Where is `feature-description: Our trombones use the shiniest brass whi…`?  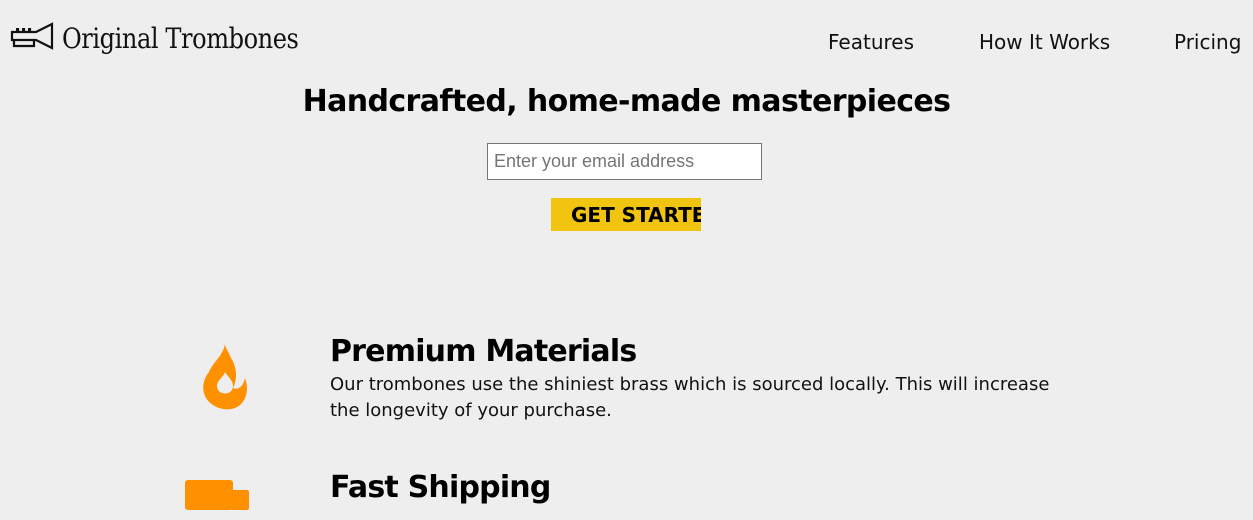
feature-description: Our trombones use the shiniest brass whi… is located at coordinates (690, 397).